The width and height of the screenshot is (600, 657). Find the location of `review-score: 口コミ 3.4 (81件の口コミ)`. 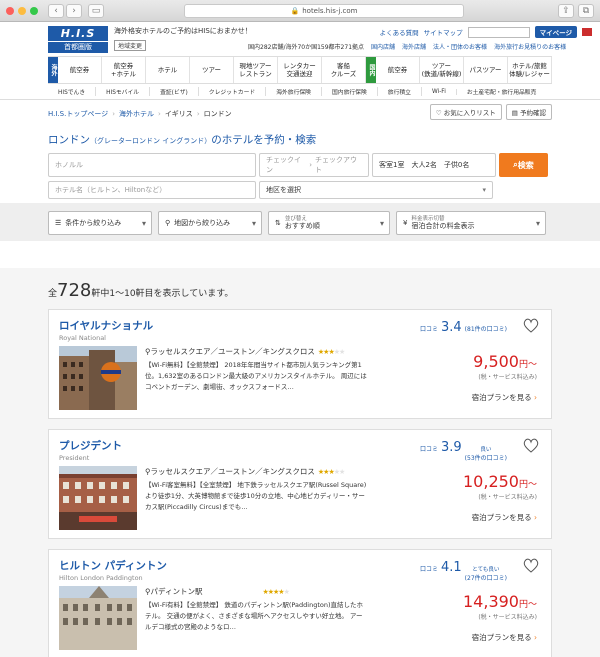

review-score: 口コミ 3.4 (81件の口コミ) is located at coordinates (463, 327).